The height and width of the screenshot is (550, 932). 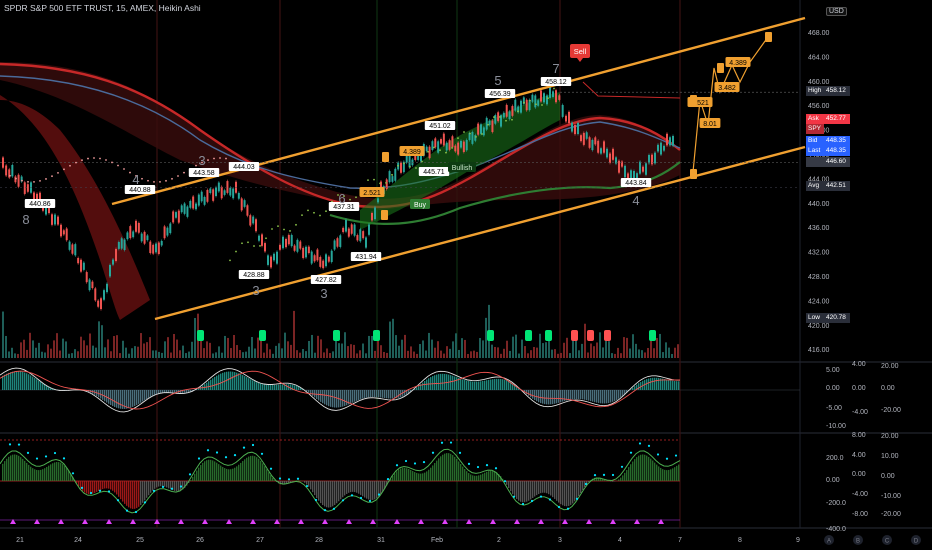 What do you see at coordinates (560, 540) in the screenshot?
I see `time-axis-label: 3` at bounding box center [560, 540].